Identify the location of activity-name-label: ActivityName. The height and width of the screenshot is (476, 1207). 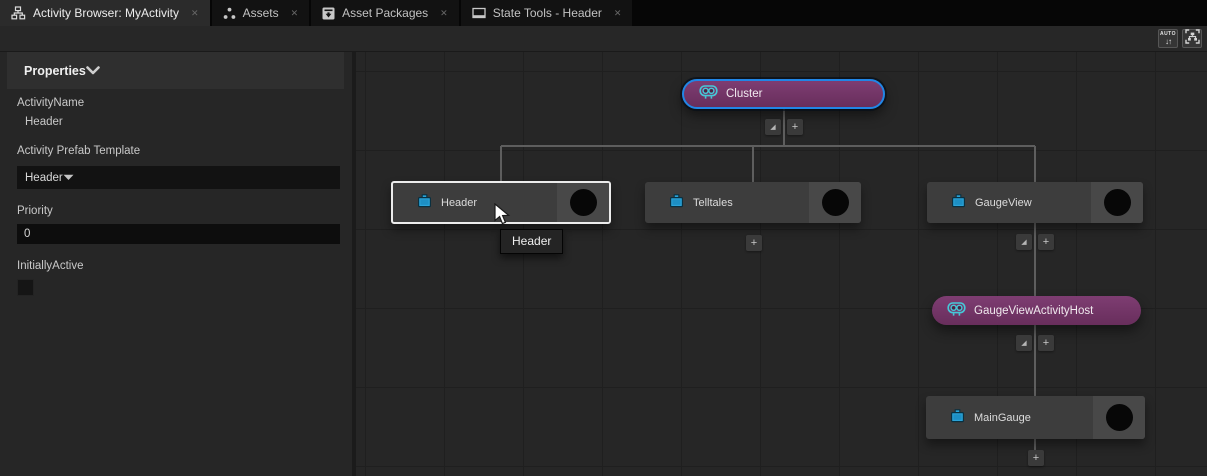
(51, 103).